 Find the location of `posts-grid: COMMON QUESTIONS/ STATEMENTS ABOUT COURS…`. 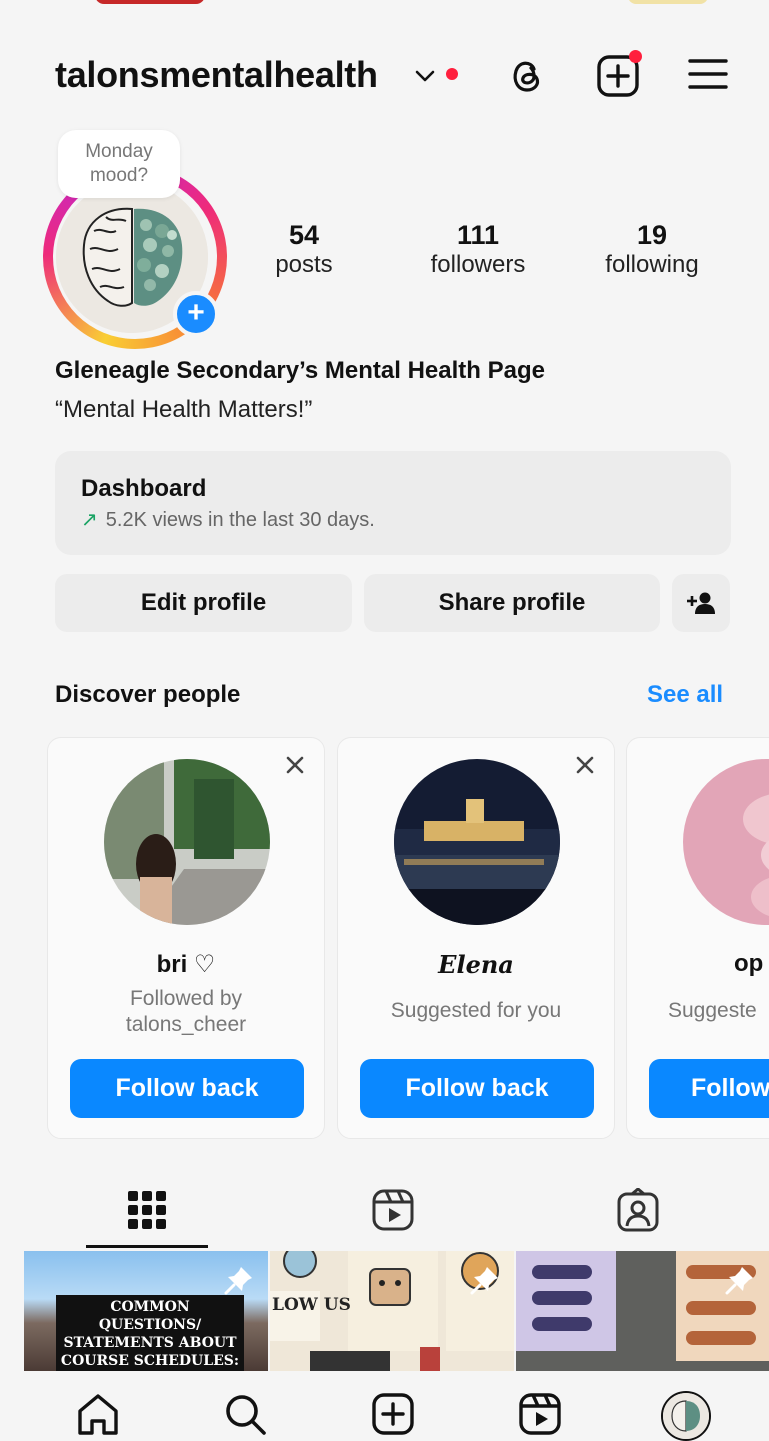

posts-grid: COMMON QUESTIONS/ STATEMENTS ABOUT COURS… is located at coordinates (396, 1311).